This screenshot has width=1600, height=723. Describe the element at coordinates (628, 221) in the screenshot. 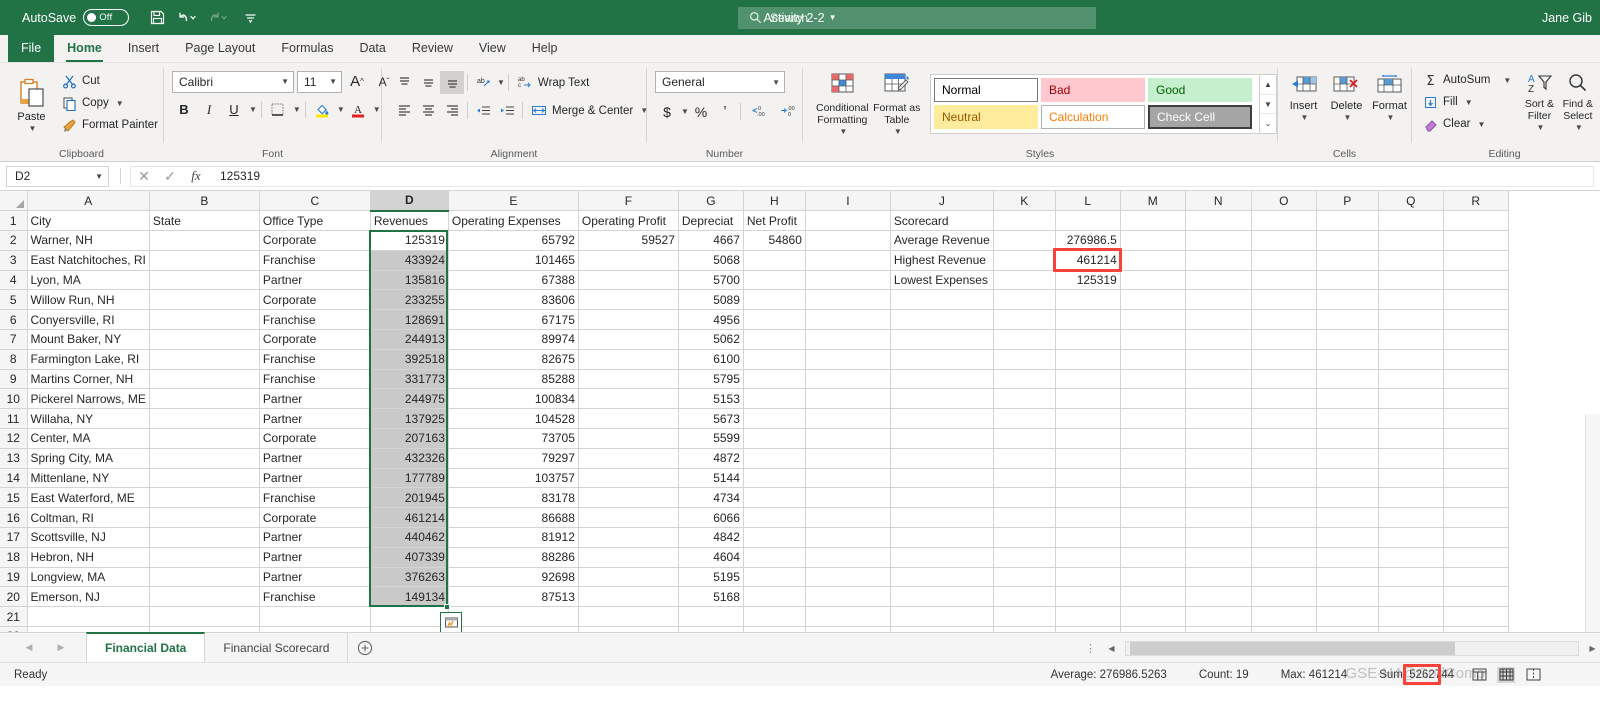

I see `cell-F1: Operating Profit` at that location.